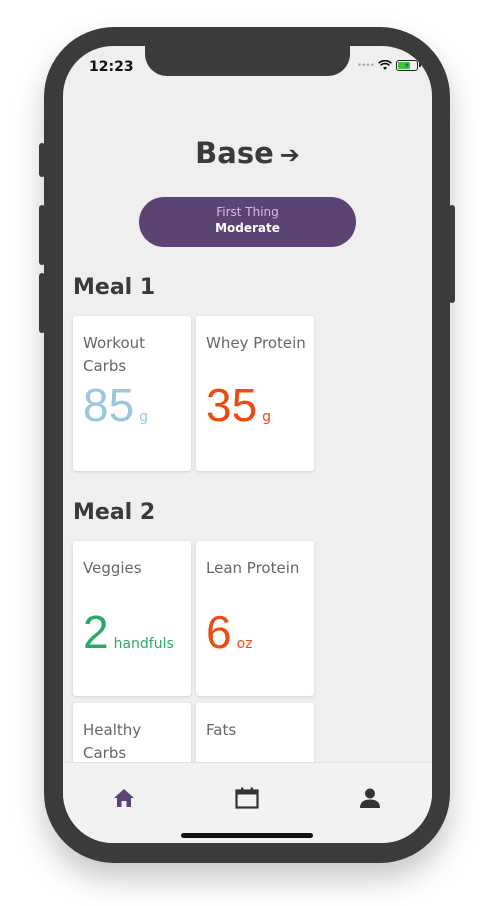 This screenshot has height=906, width=494. I want to click on tab-bar, so click(247, 802).